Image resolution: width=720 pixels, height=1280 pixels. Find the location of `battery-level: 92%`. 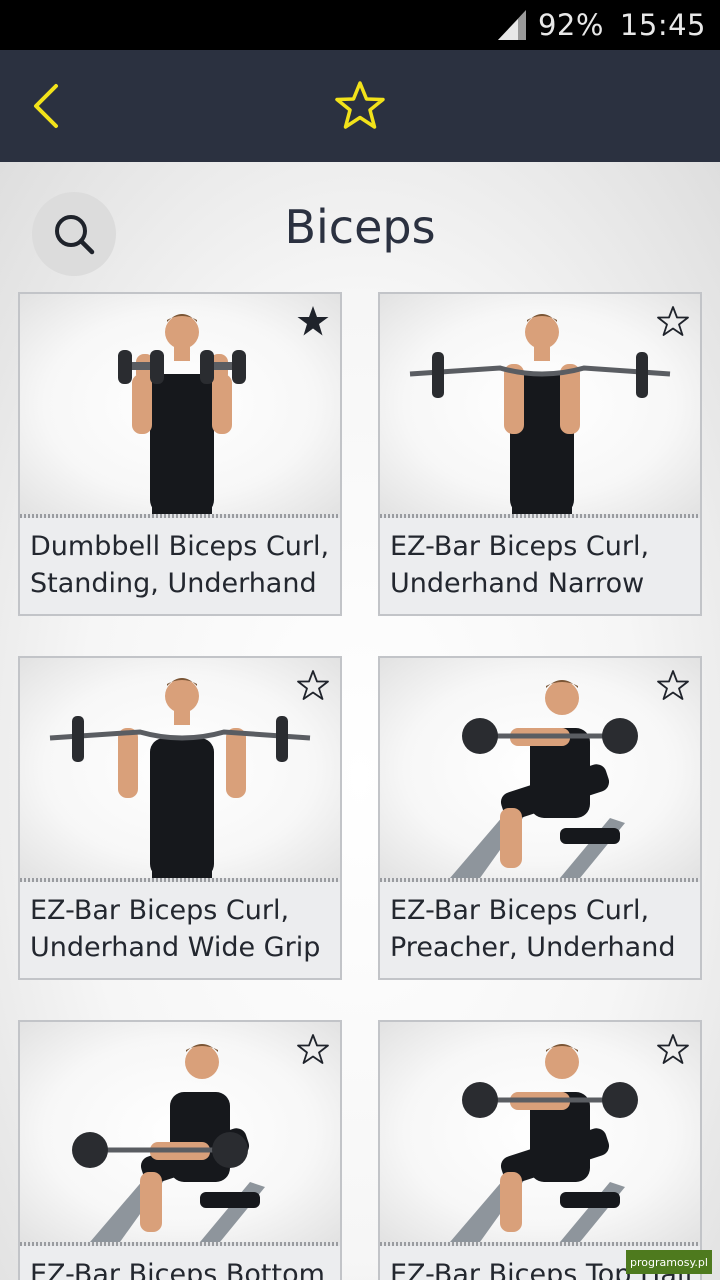

battery-level: 92% is located at coordinates (570, 25).